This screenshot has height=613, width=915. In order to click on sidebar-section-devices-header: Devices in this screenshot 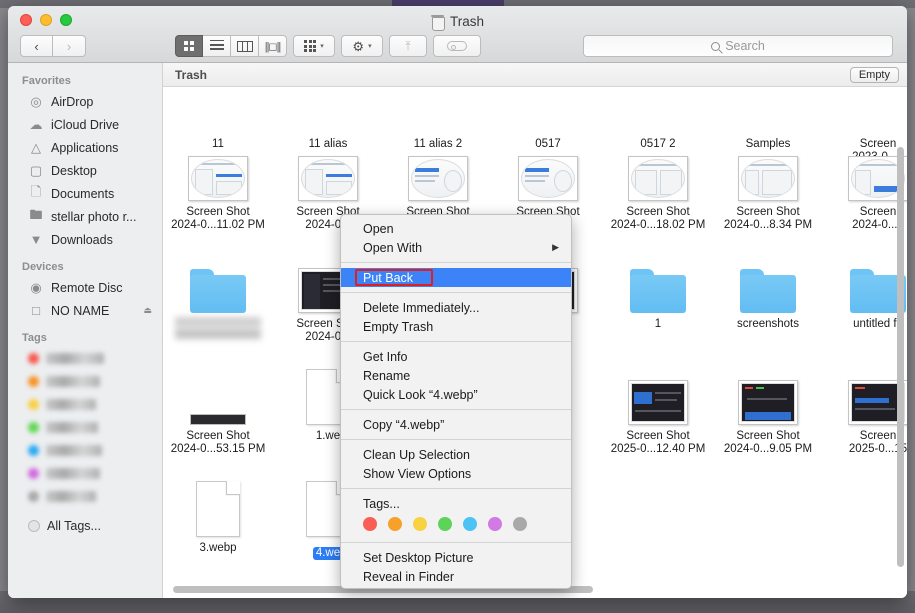, I will do `click(43, 267)`.